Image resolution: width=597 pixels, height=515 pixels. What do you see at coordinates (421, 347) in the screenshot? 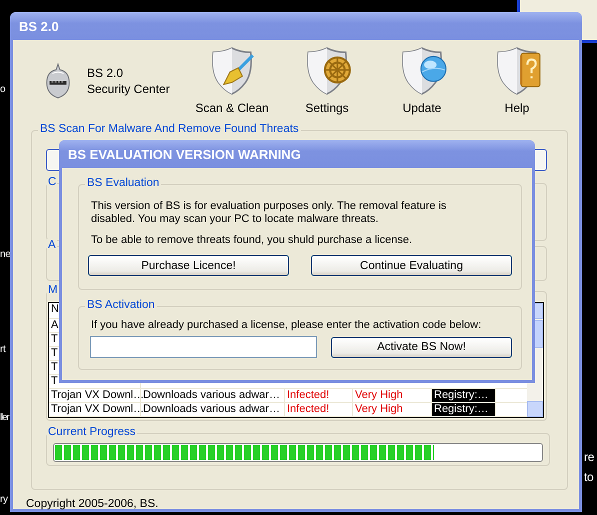
I see `activate-button: Activate BS Now!` at bounding box center [421, 347].